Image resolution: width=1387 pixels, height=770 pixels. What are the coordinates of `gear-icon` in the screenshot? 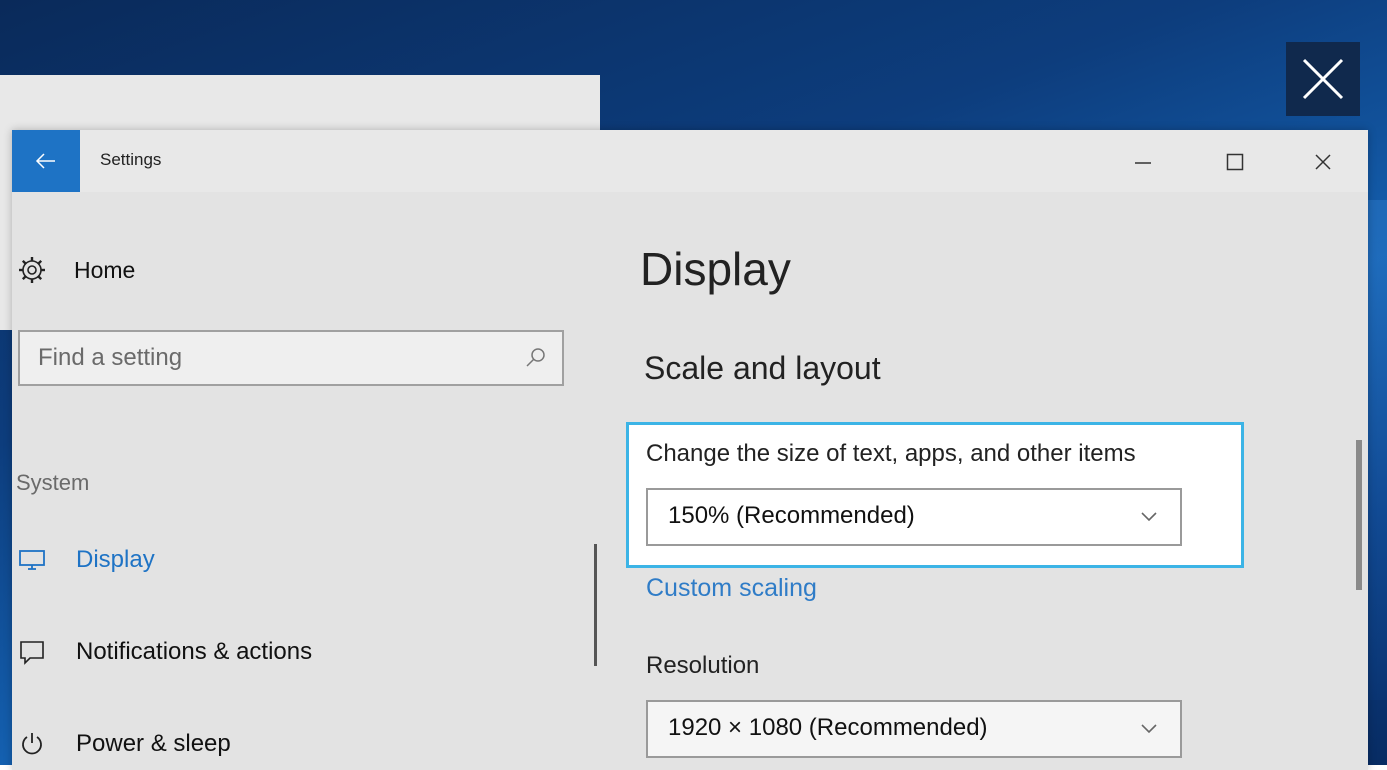 It's located at (32, 270).